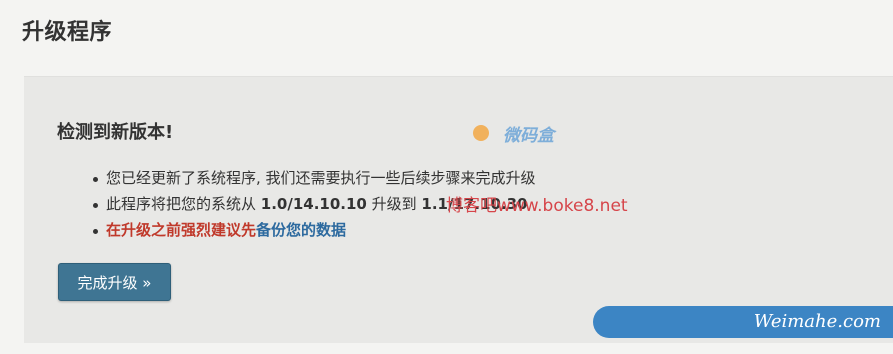 The height and width of the screenshot is (354, 893). Describe the element at coordinates (321, 178) in the screenshot. I see `info-text: 您已经更新了系统程序, 我们还需要执行一些后续步骤来完成升级` at that location.